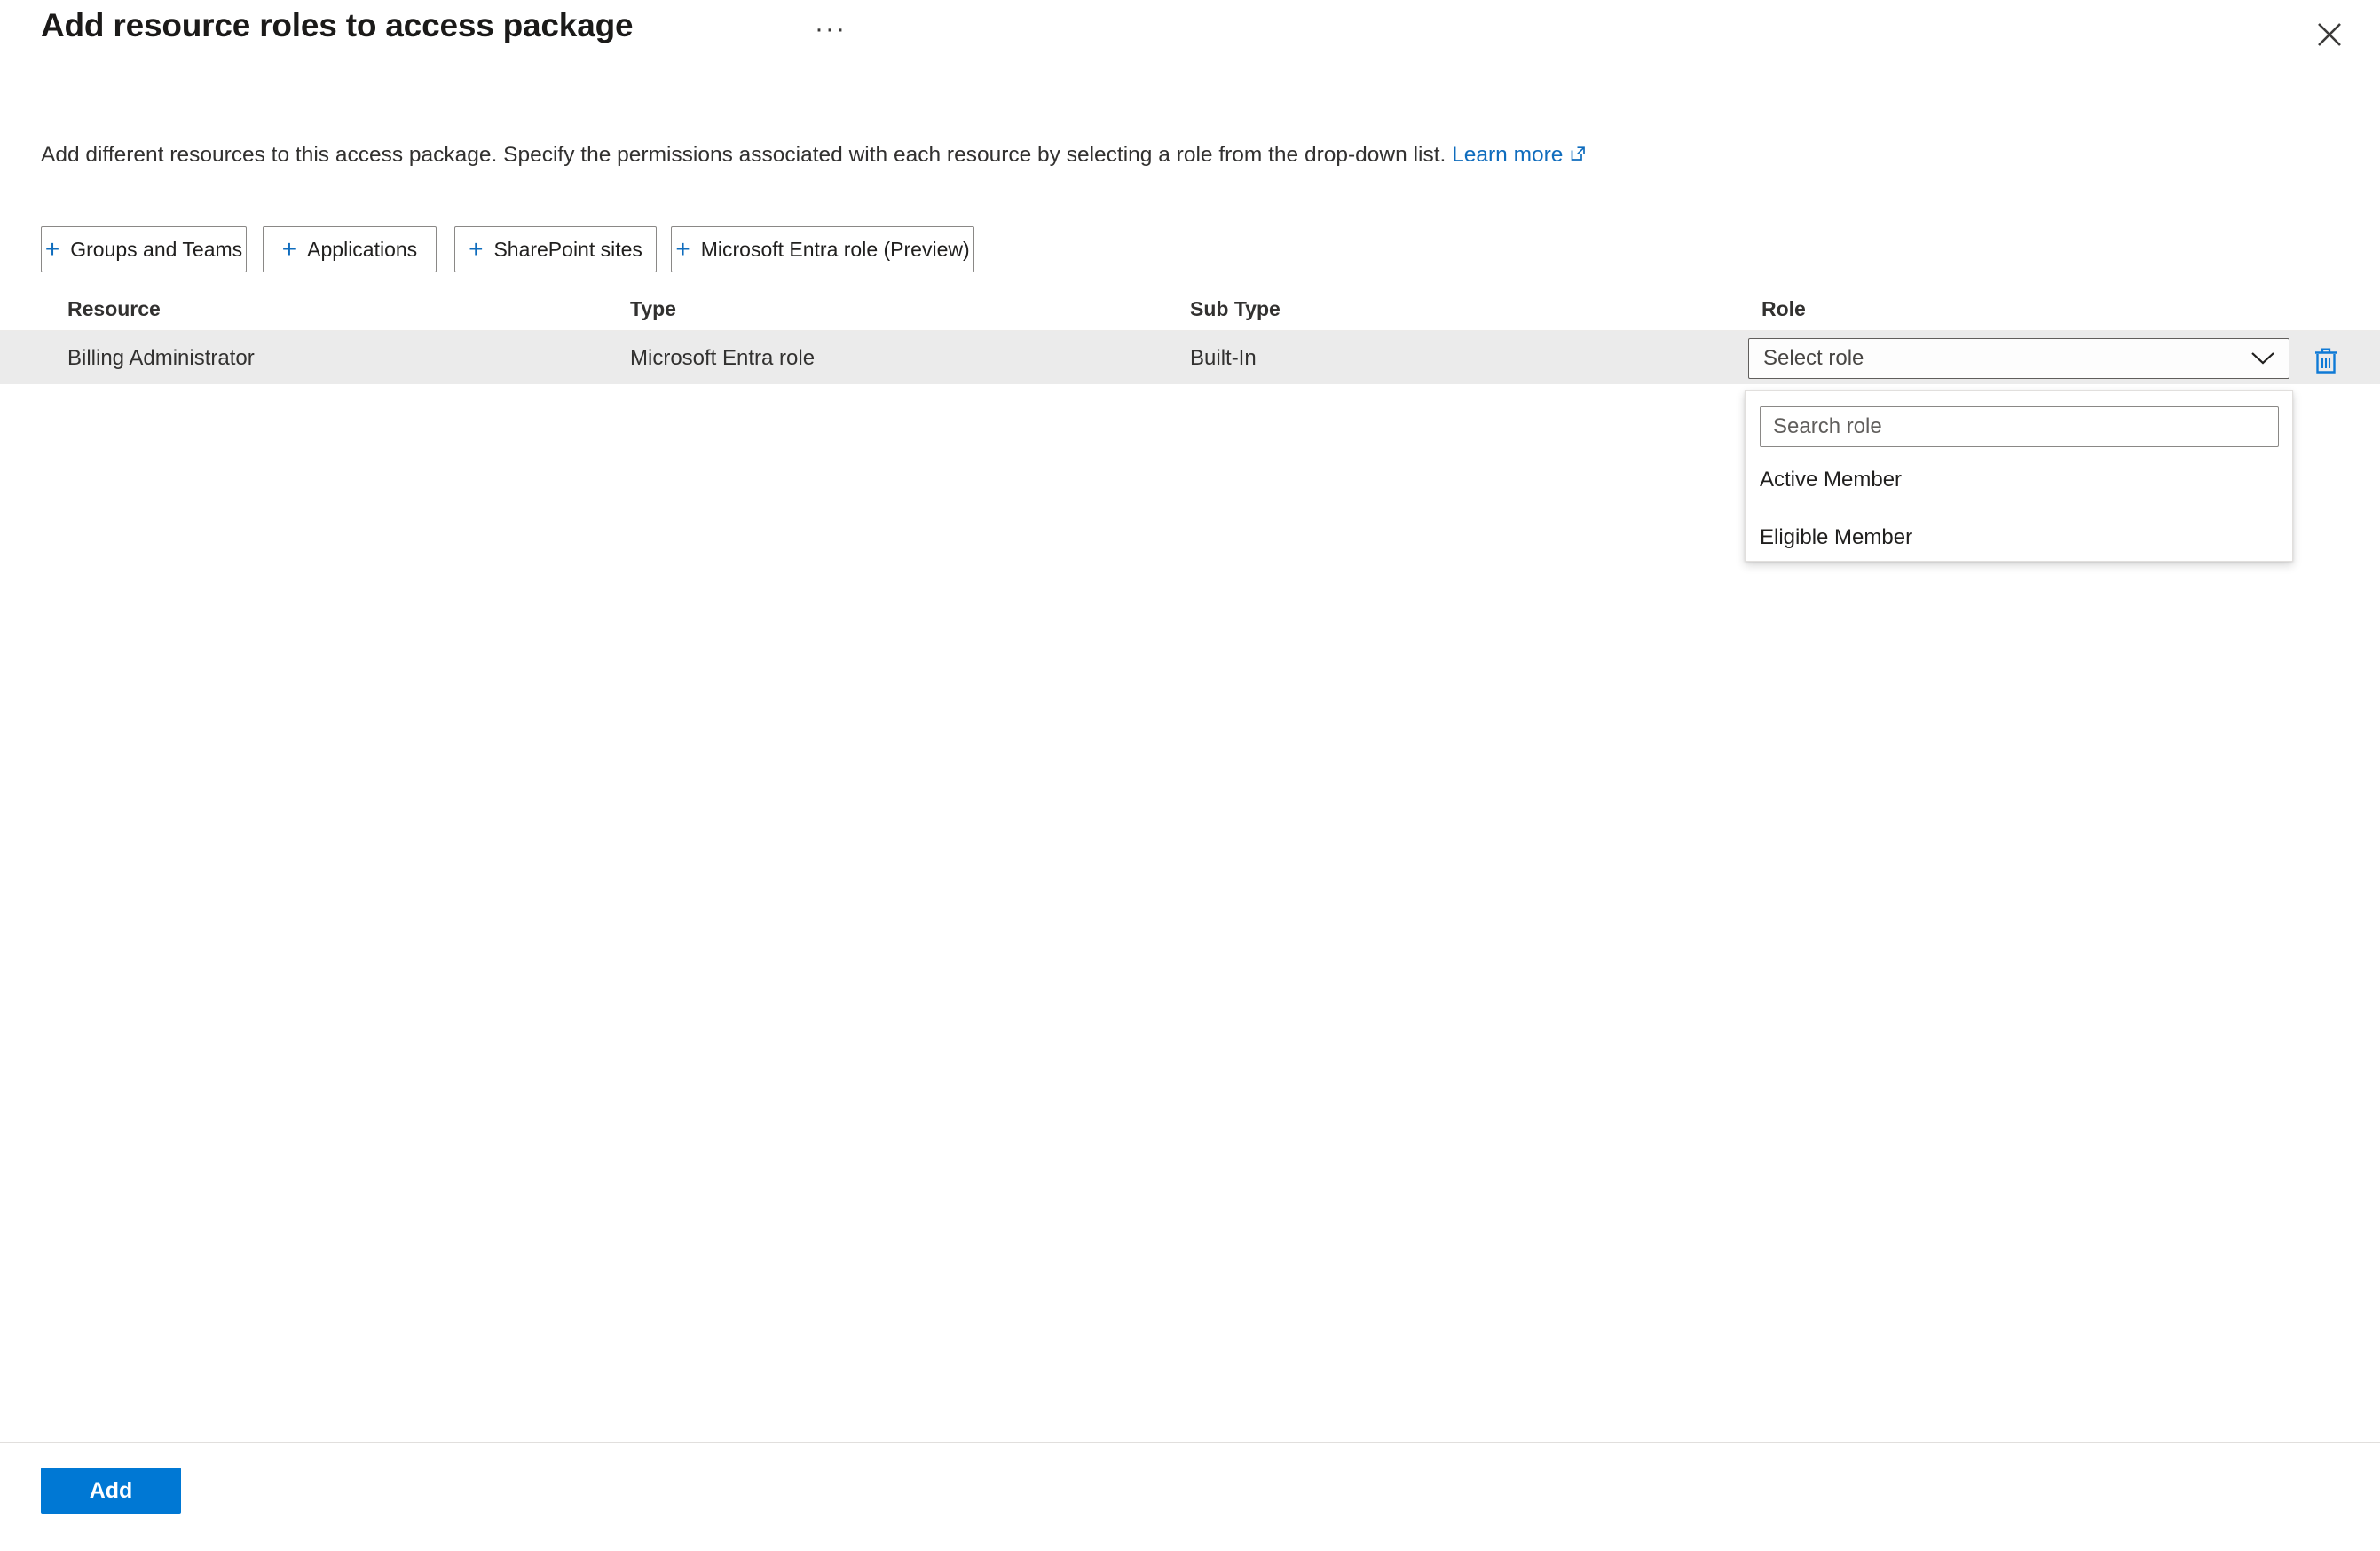  What do you see at coordinates (2020, 537) in the screenshot?
I see `role-option-eligible-member: Eligible Member` at bounding box center [2020, 537].